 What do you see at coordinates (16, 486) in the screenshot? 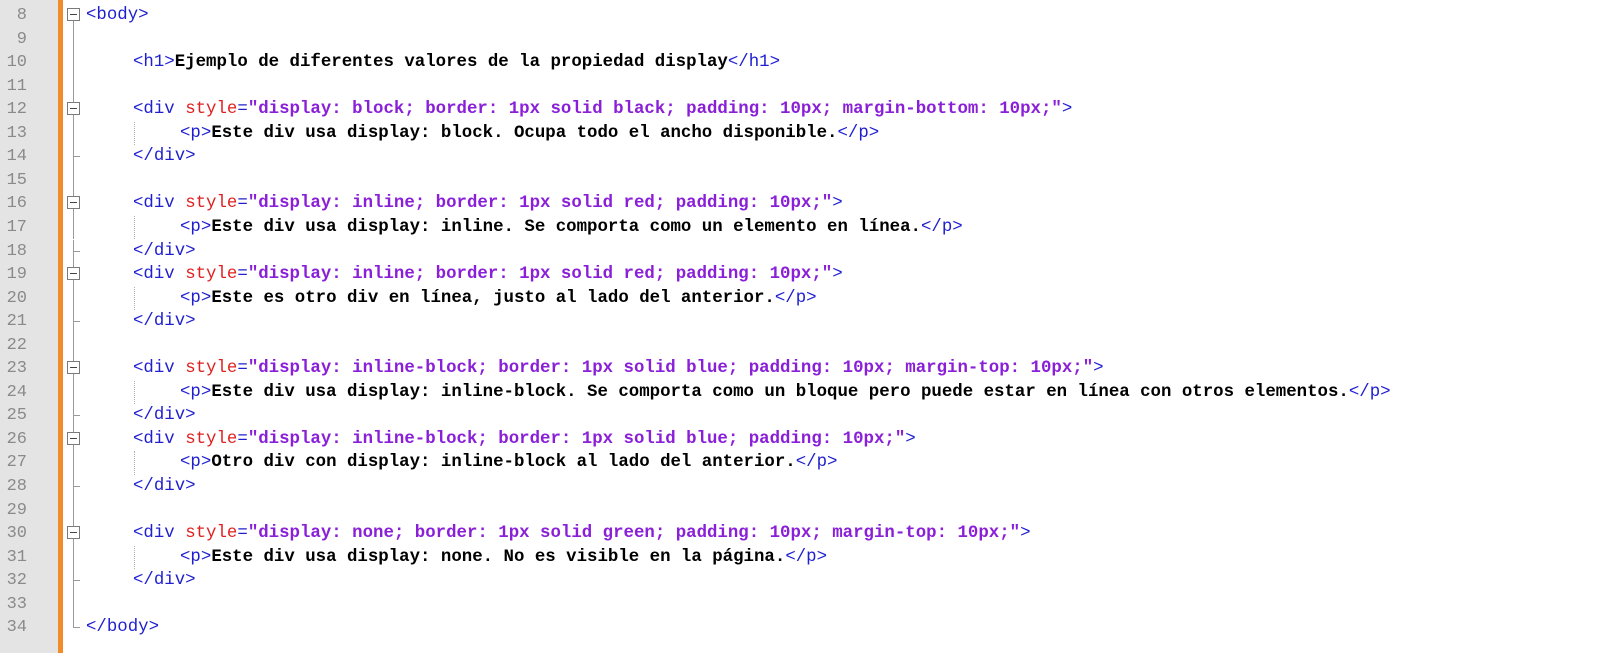
I see `line-number: 28` at bounding box center [16, 486].